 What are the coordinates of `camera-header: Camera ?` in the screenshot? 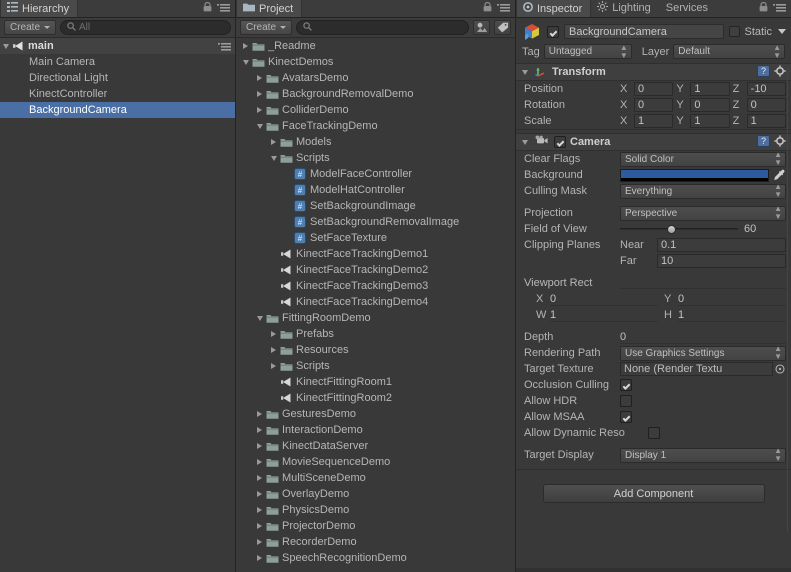 It's located at (653, 142).